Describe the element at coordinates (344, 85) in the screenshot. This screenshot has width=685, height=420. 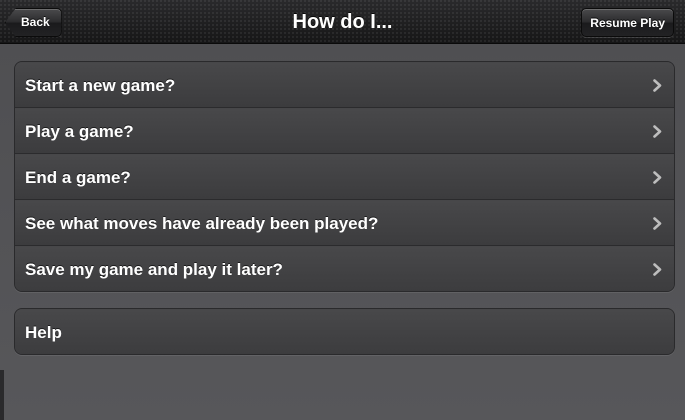
I see `list-item-start-new-game: Start a new game?` at that location.